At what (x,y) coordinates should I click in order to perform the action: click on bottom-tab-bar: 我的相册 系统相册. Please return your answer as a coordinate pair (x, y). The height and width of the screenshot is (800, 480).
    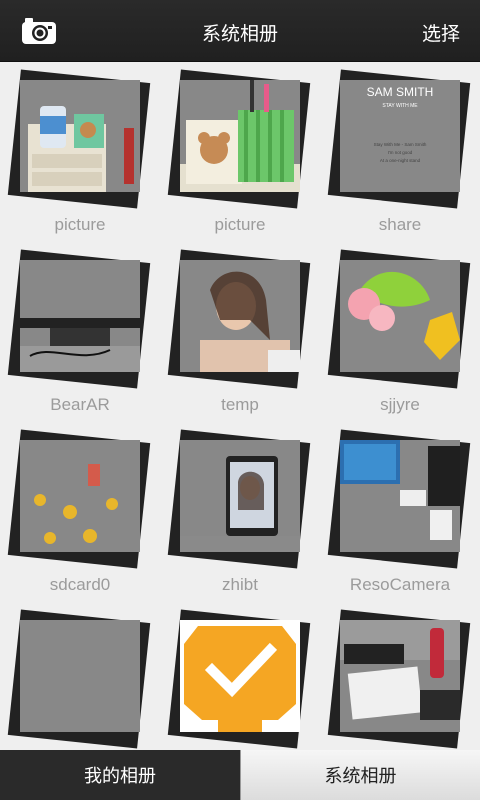
    Looking at the image, I should click on (240, 775).